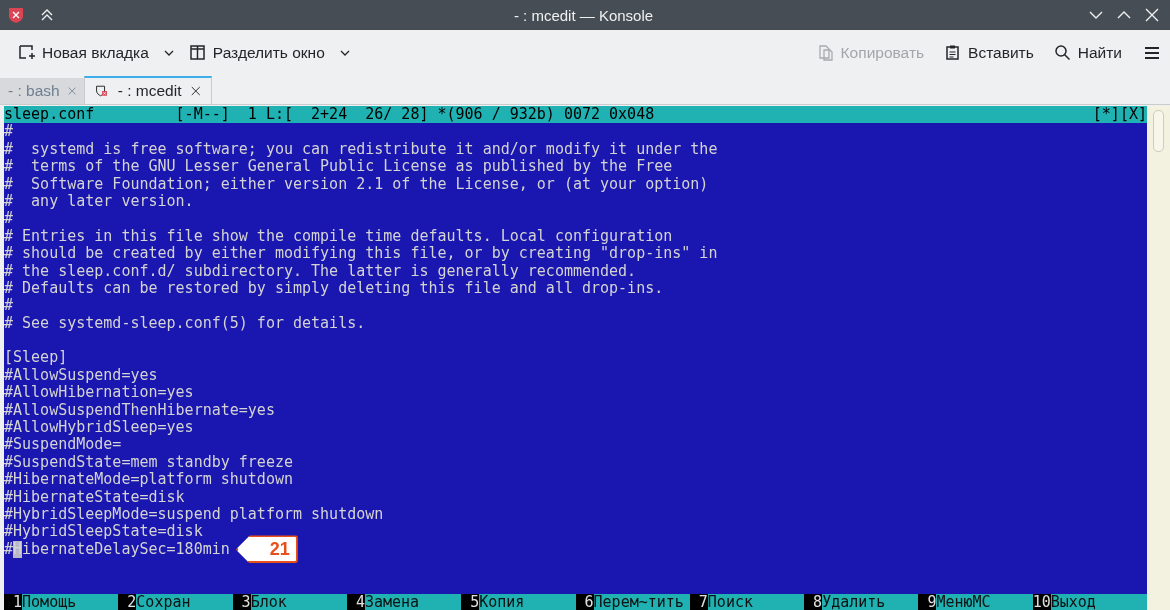 This screenshot has height=610, width=1170. I want to click on key-label: Копия, so click(527, 601).